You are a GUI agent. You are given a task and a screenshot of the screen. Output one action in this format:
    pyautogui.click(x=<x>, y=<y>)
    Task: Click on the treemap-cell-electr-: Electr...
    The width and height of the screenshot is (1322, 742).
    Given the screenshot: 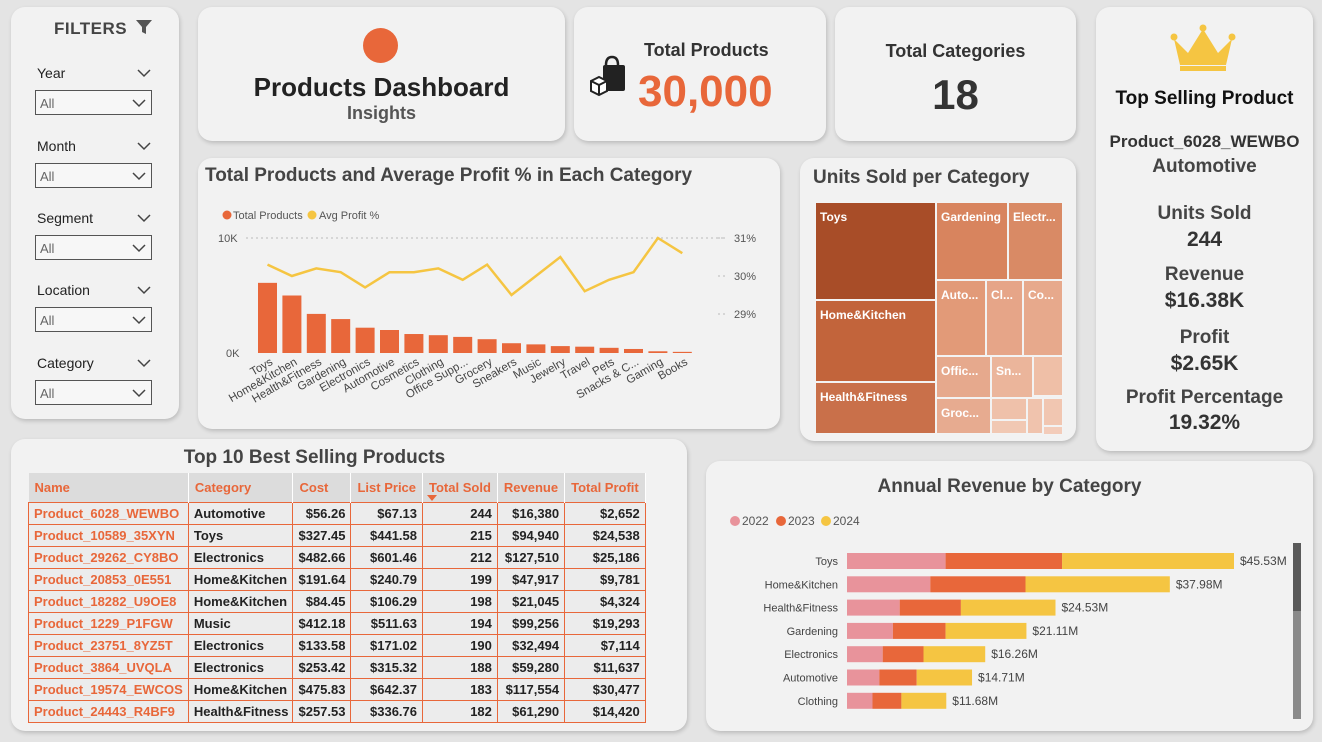 What is the action you would take?
    pyautogui.click(x=1035, y=241)
    